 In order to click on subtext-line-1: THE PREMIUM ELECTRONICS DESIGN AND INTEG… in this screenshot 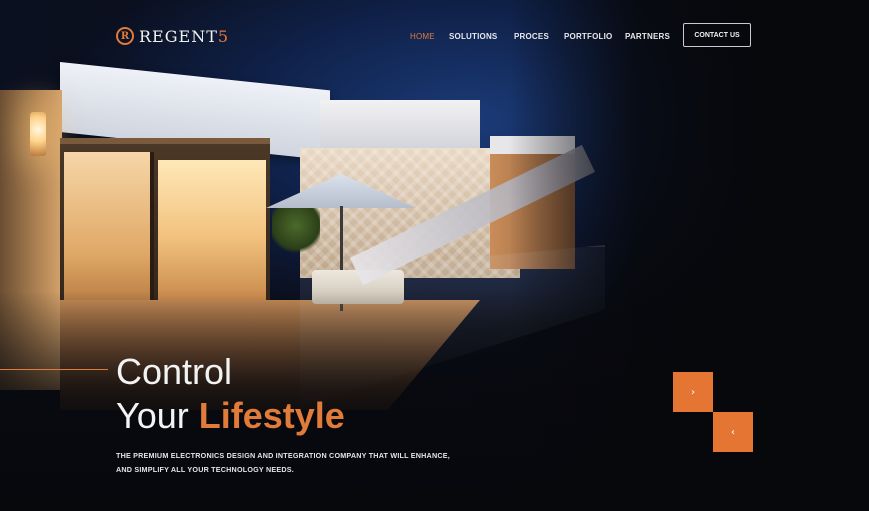, I will do `click(283, 455)`.